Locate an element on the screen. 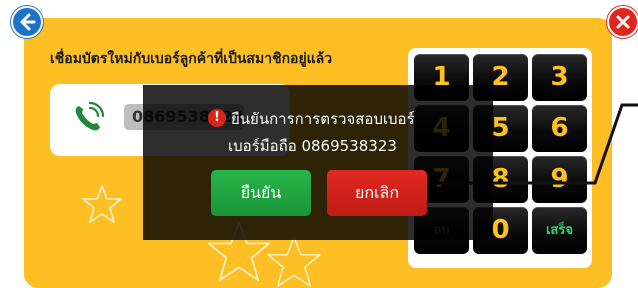 The height and width of the screenshot is (288, 638). arrow-left-icon is located at coordinates (28, 22).